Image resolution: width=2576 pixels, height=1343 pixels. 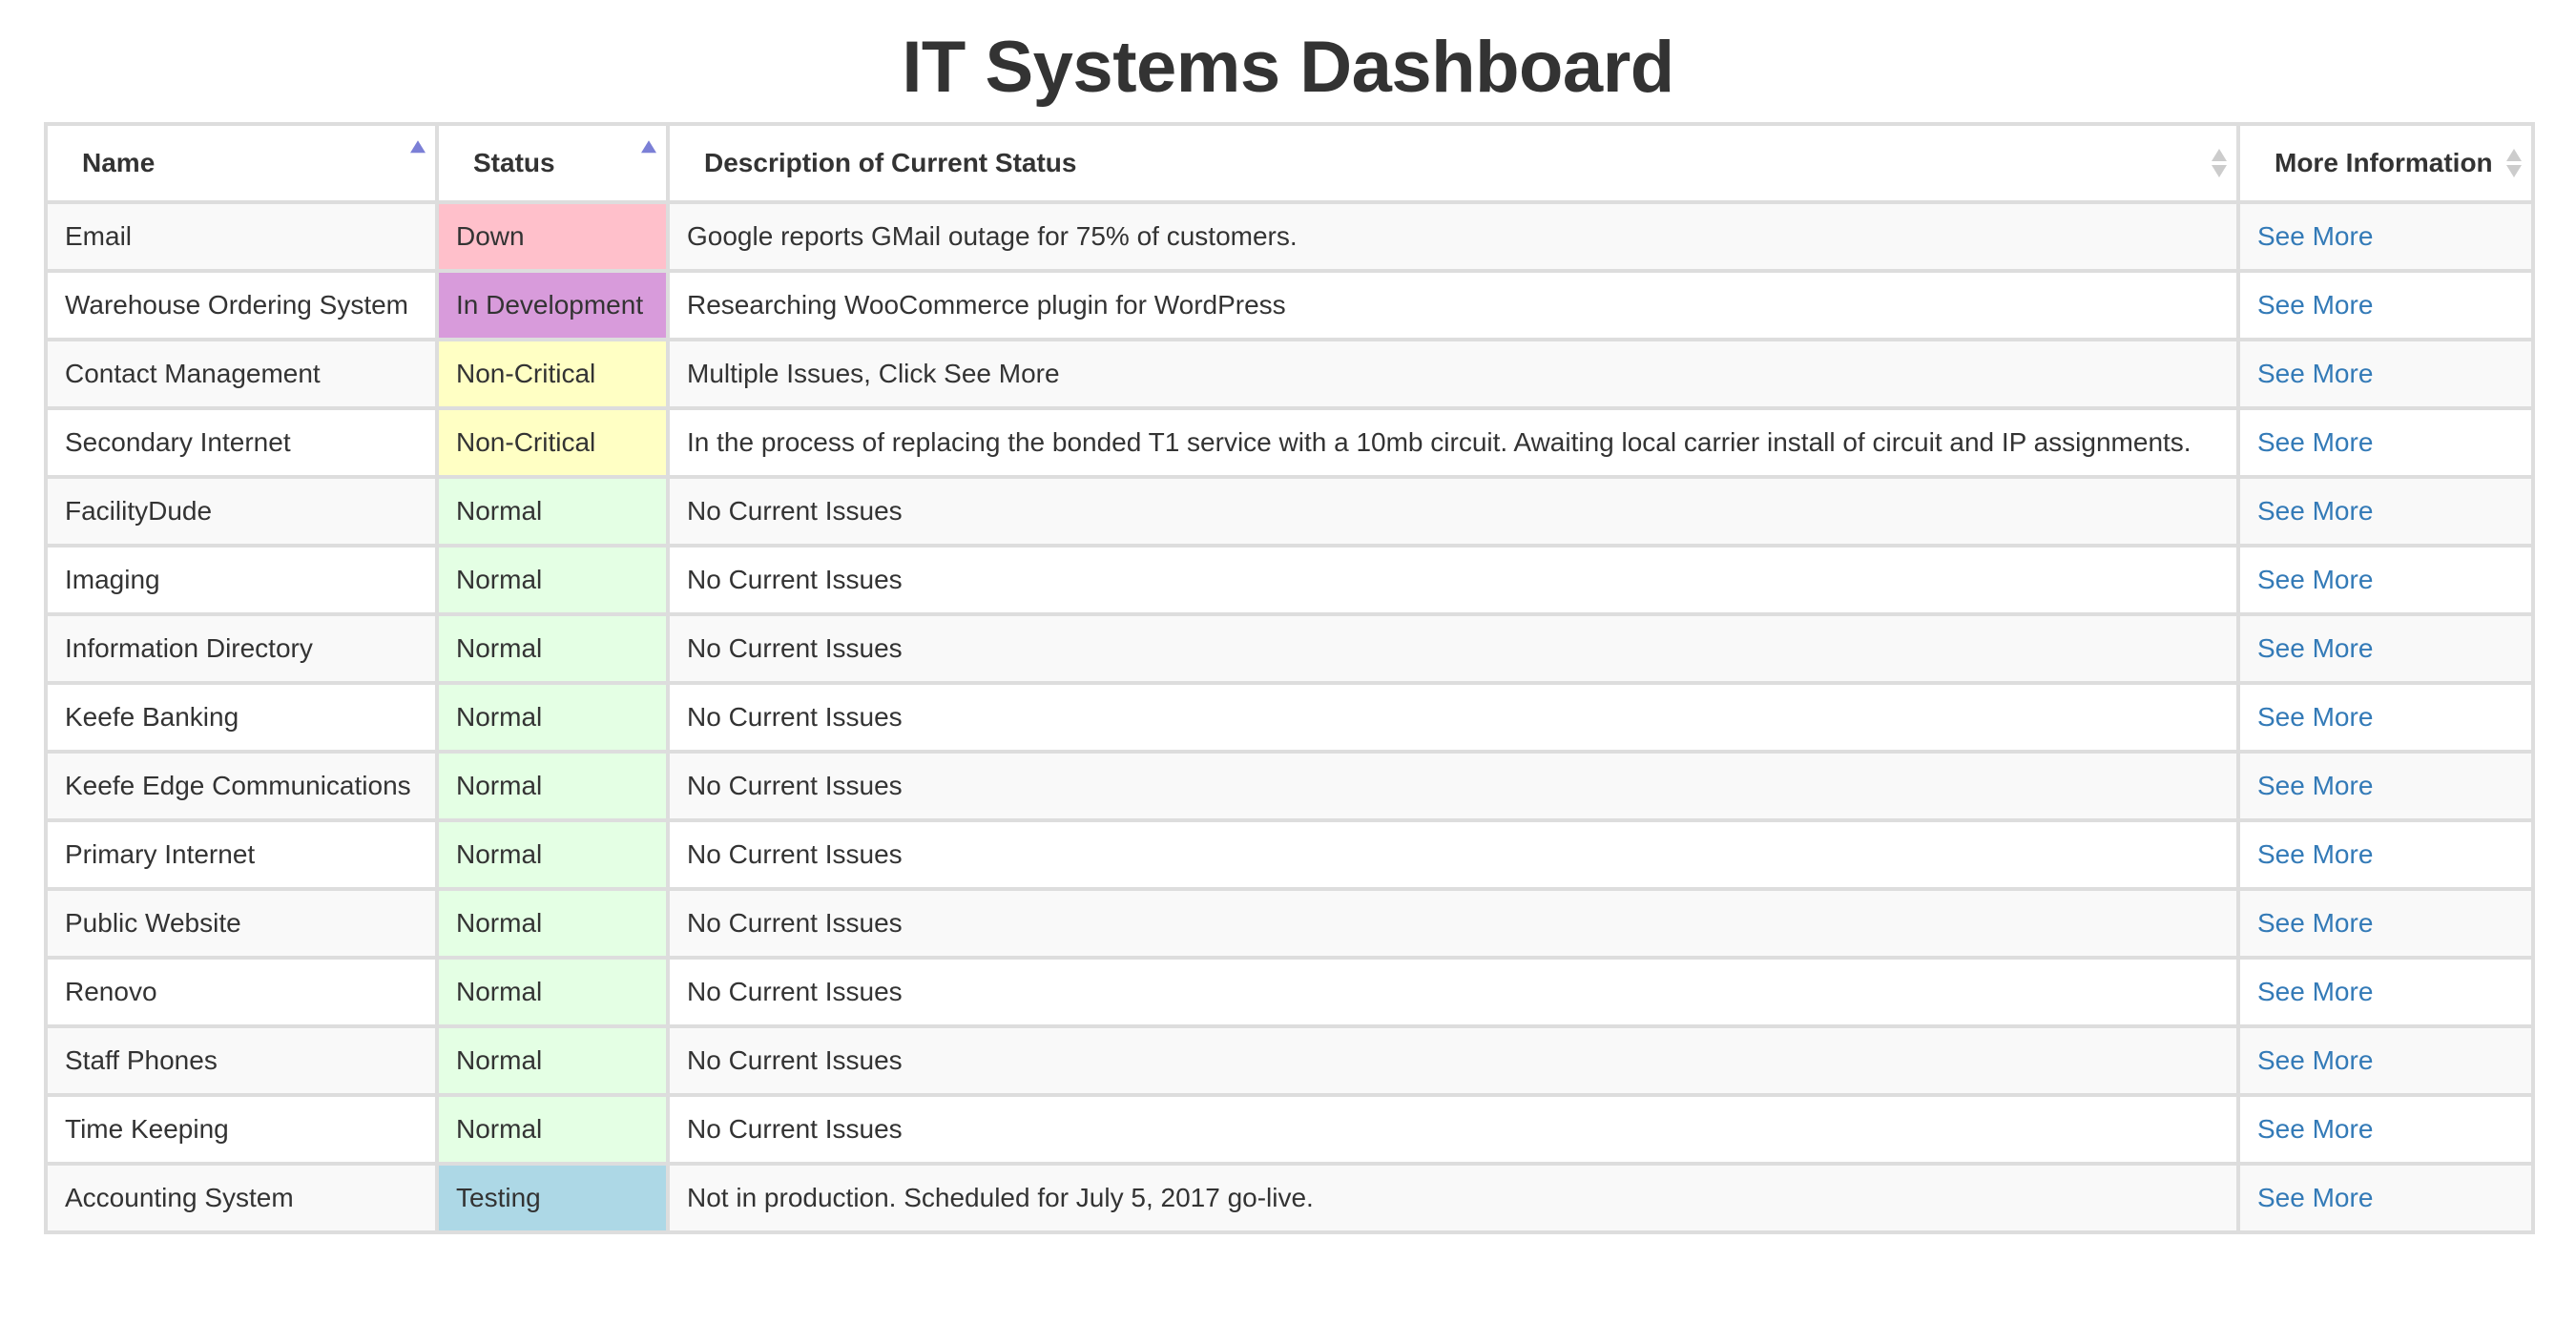 I want to click on status-badge: Down, so click(x=552, y=236).